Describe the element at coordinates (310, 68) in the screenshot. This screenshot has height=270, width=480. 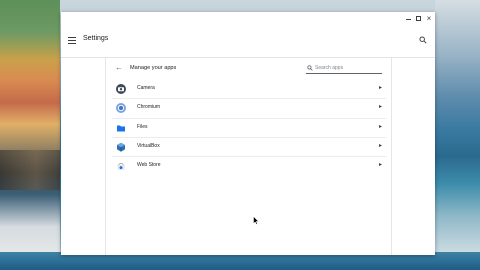
I see `search-apps-icon` at that location.